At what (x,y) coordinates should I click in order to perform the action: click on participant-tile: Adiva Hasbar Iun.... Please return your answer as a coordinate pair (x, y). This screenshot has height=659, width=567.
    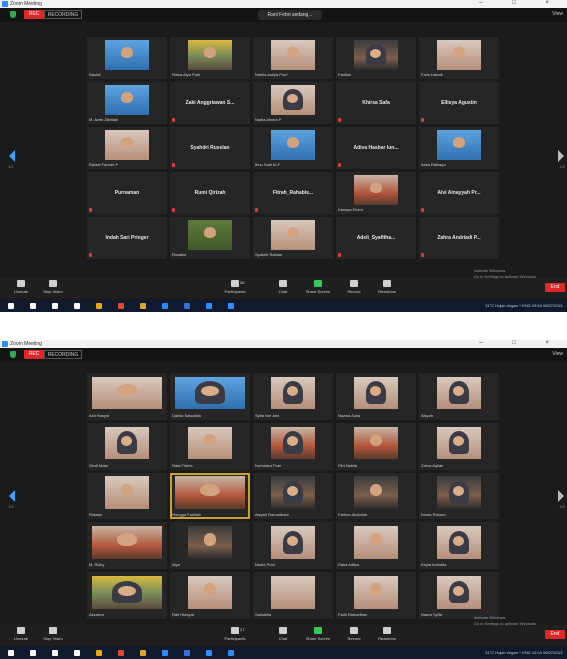
    Looking at the image, I should click on (376, 148).